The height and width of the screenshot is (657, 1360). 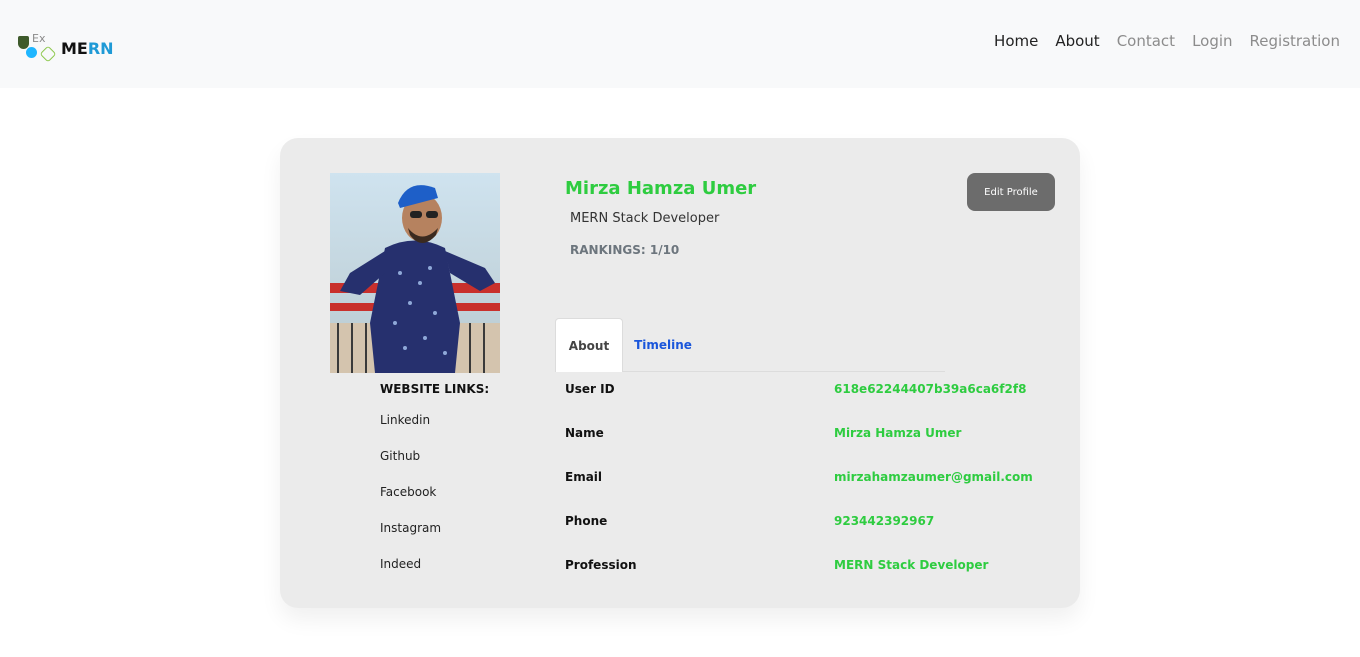 I want to click on website-links-heading: WEBSITE LINKS:, so click(x=435, y=389).